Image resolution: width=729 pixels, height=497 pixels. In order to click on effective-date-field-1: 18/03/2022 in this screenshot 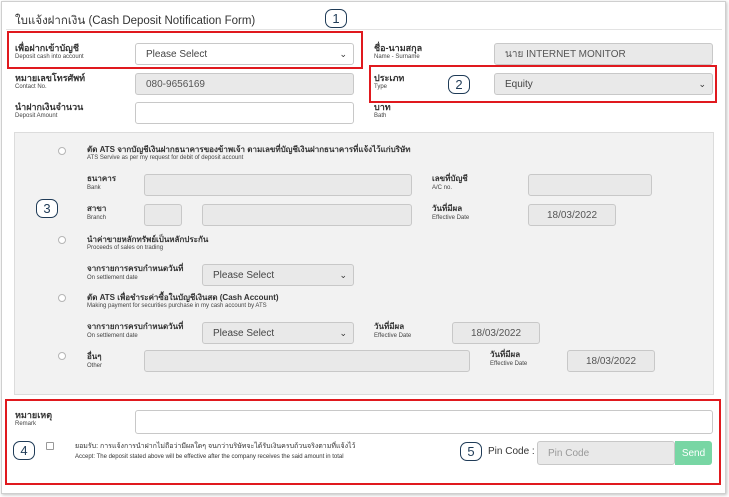, I will do `click(572, 215)`.